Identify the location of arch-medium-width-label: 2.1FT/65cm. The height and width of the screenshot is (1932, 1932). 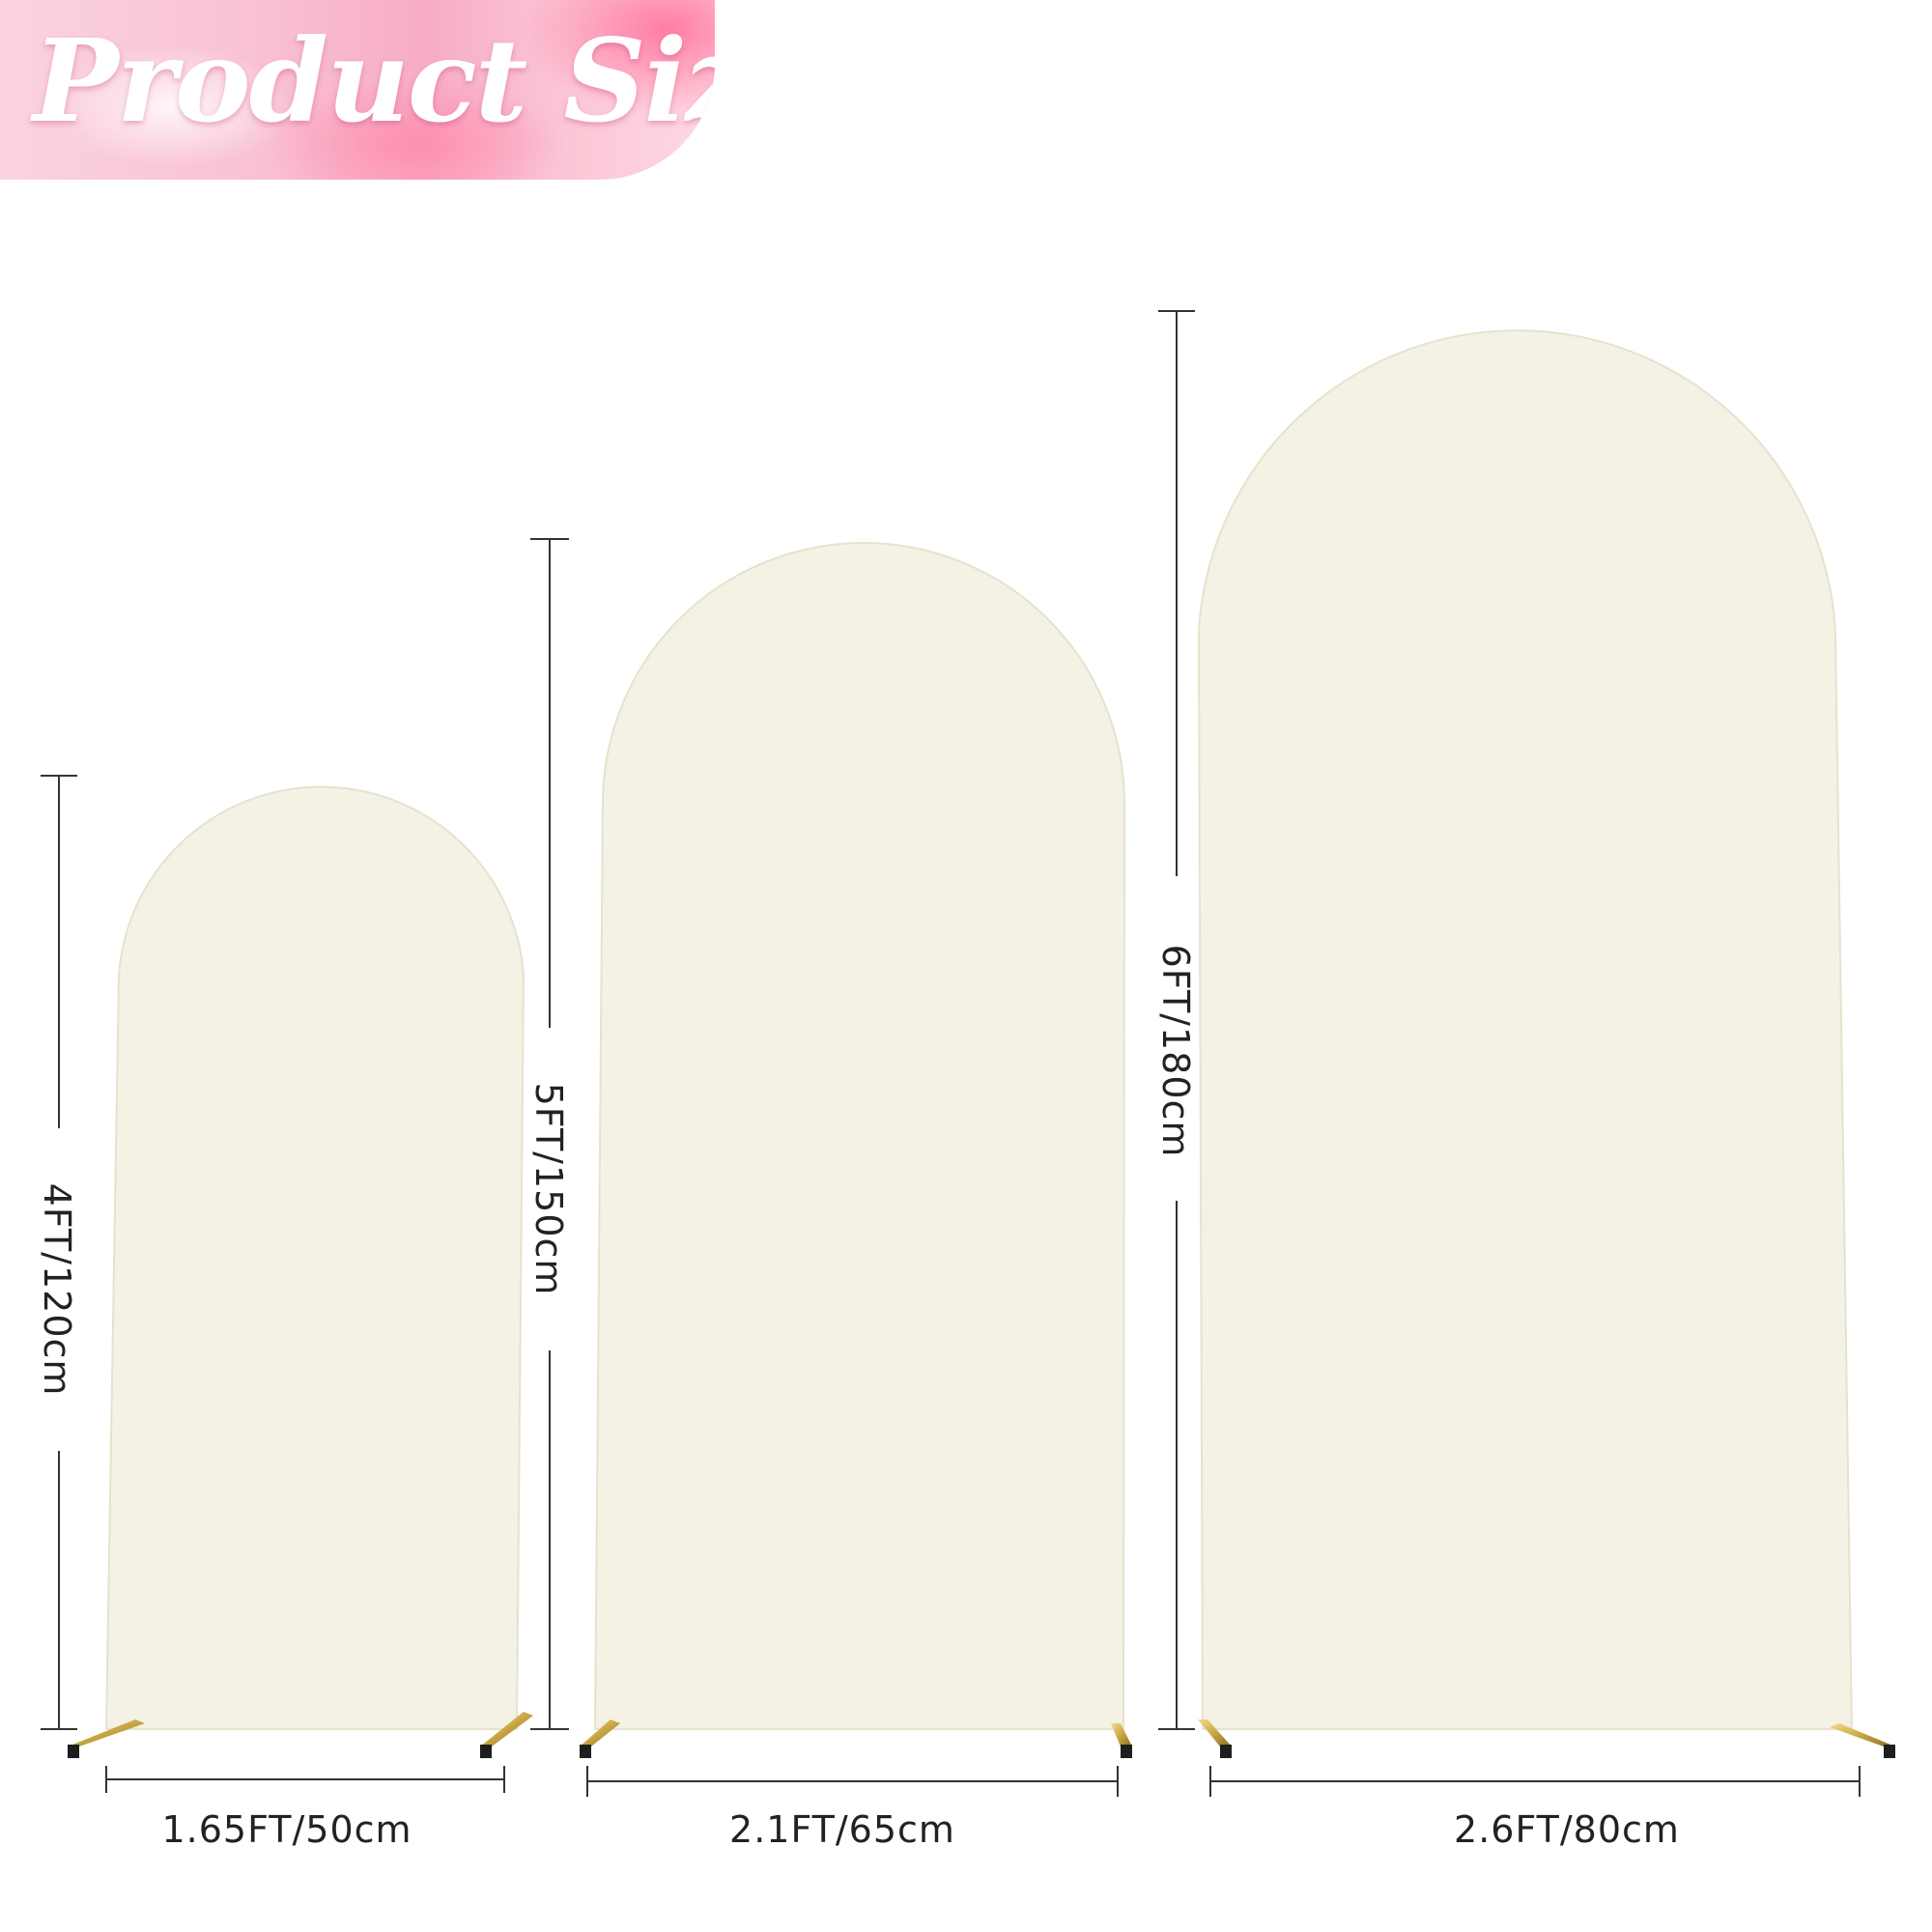
(842, 1829).